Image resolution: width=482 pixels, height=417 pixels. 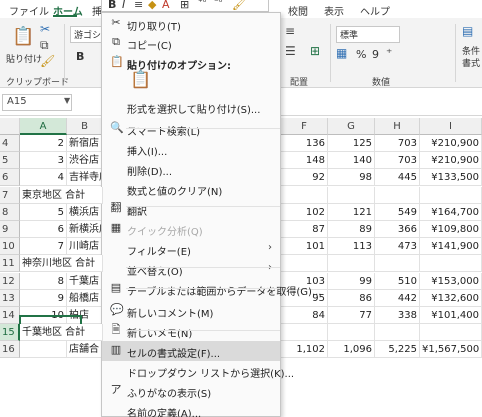 What do you see at coordinates (191, 129) in the screenshot?
I see `context-menu-item: 🔍 スマート検索(L)` at bounding box center [191, 129].